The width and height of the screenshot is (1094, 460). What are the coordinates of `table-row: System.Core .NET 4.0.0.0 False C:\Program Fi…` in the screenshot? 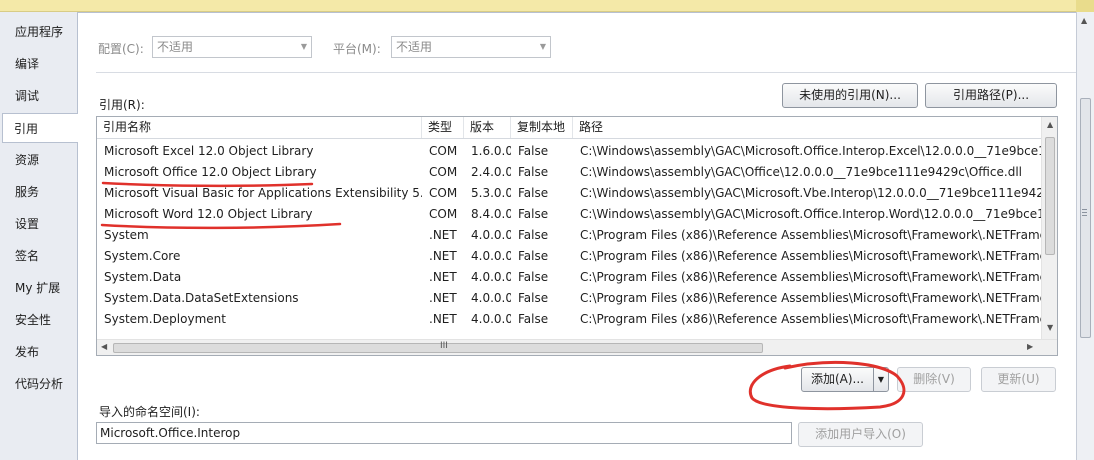 It's located at (569, 256).